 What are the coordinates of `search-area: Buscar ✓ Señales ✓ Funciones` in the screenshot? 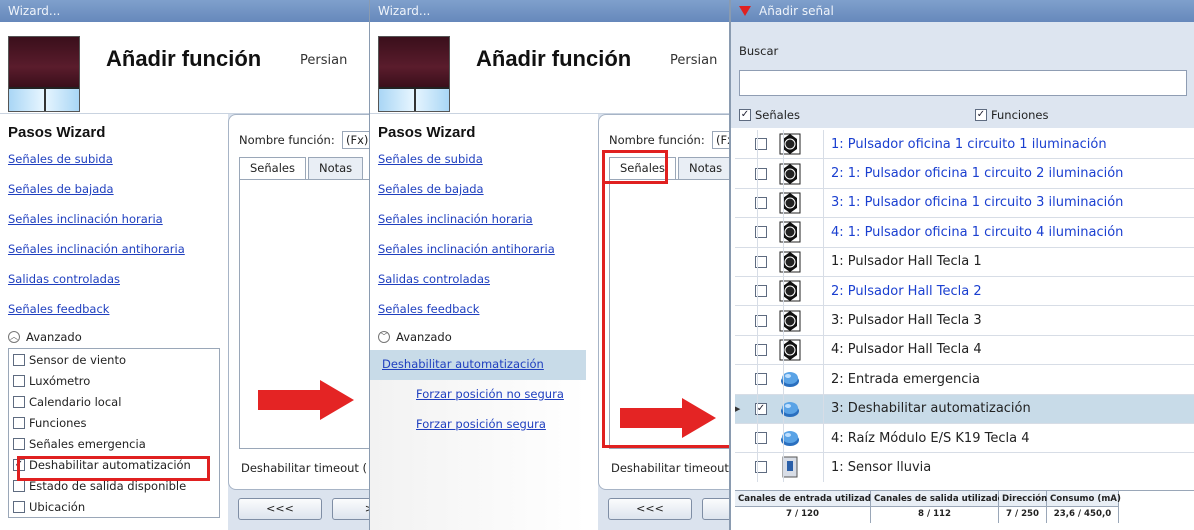 It's located at (962, 75).